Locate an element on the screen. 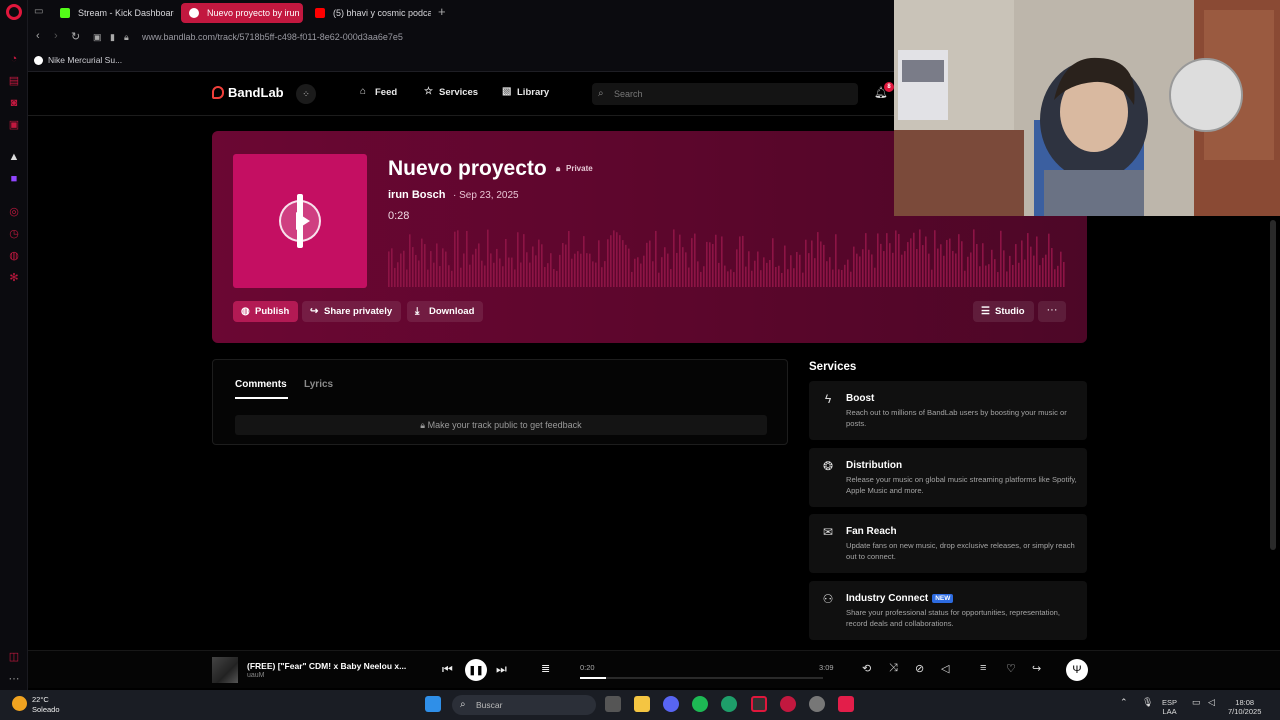 The width and height of the screenshot is (1280, 720). windows-start-icon is located at coordinates (433, 704).